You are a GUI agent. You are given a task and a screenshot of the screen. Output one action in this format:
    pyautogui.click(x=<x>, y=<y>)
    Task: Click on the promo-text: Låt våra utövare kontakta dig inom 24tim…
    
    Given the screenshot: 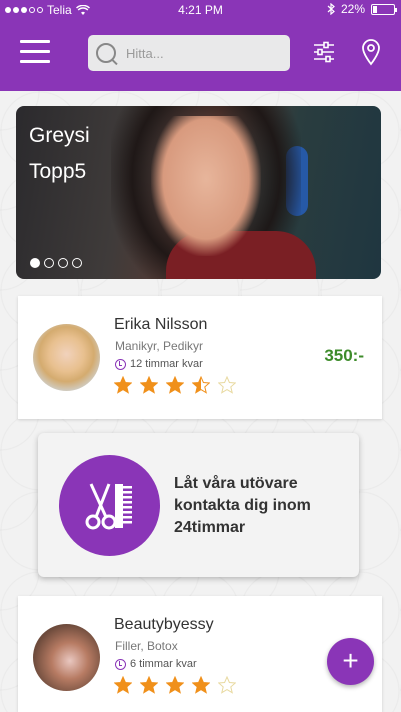 What is the action you would take?
    pyautogui.click(x=242, y=505)
    